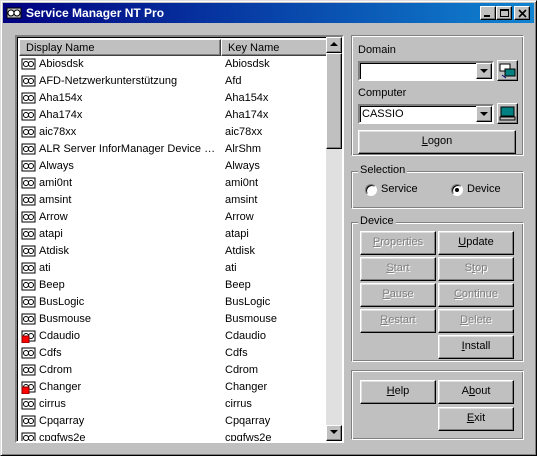  Describe the element at coordinates (108, 81) in the screenshot. I see `display-name-cell: AFD-Netzwerkunterstützung` at that location.